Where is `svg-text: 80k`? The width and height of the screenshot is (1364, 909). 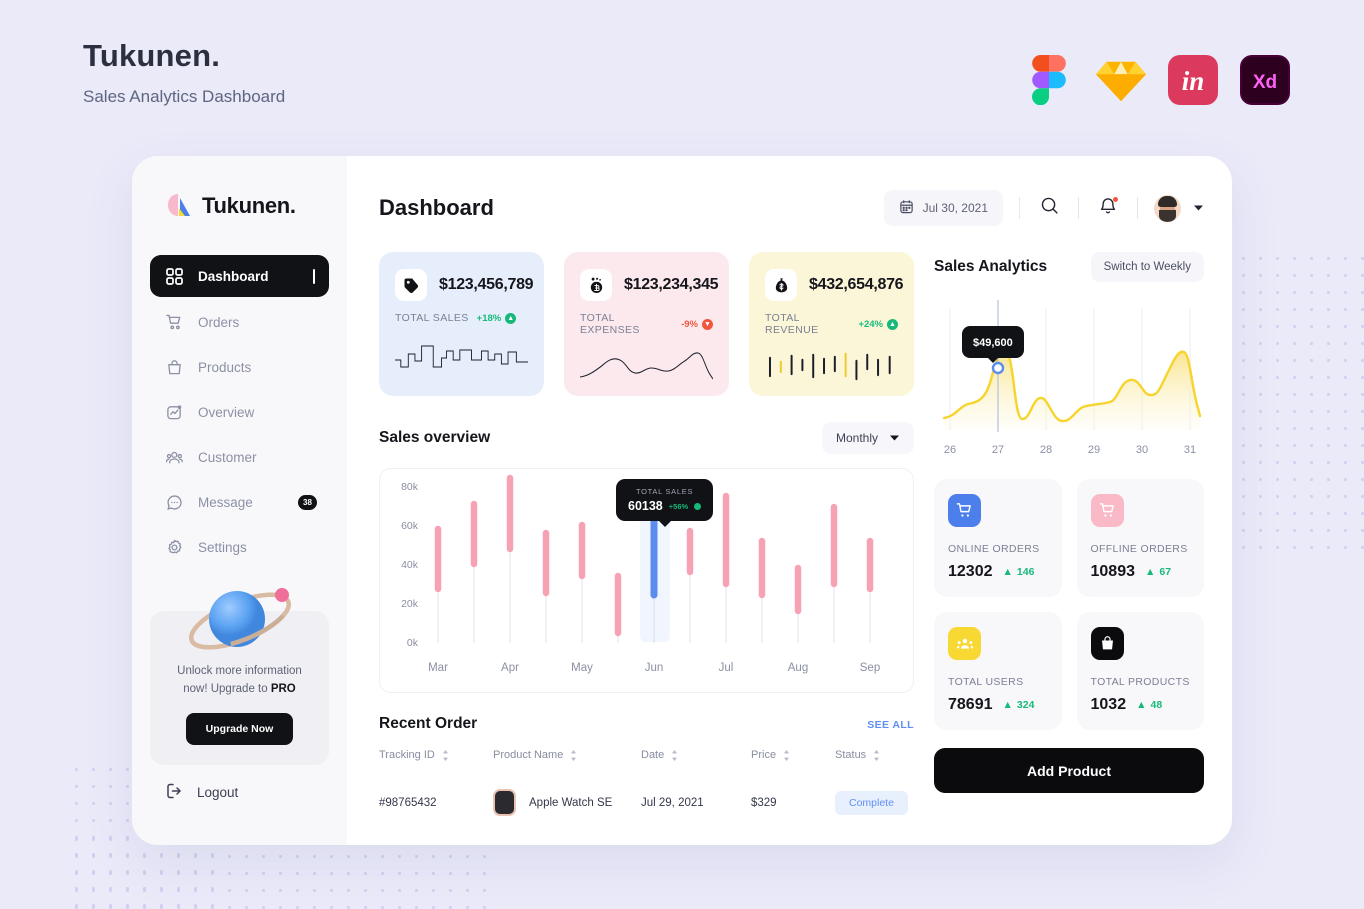 svg-text: 80k is located at coordinates (410, 487).